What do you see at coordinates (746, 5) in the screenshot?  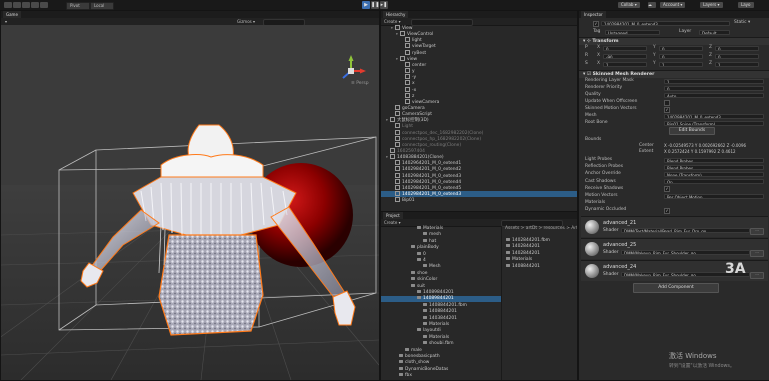 I see `layout-dropdown: Layo` at bounding box center [746, 5].